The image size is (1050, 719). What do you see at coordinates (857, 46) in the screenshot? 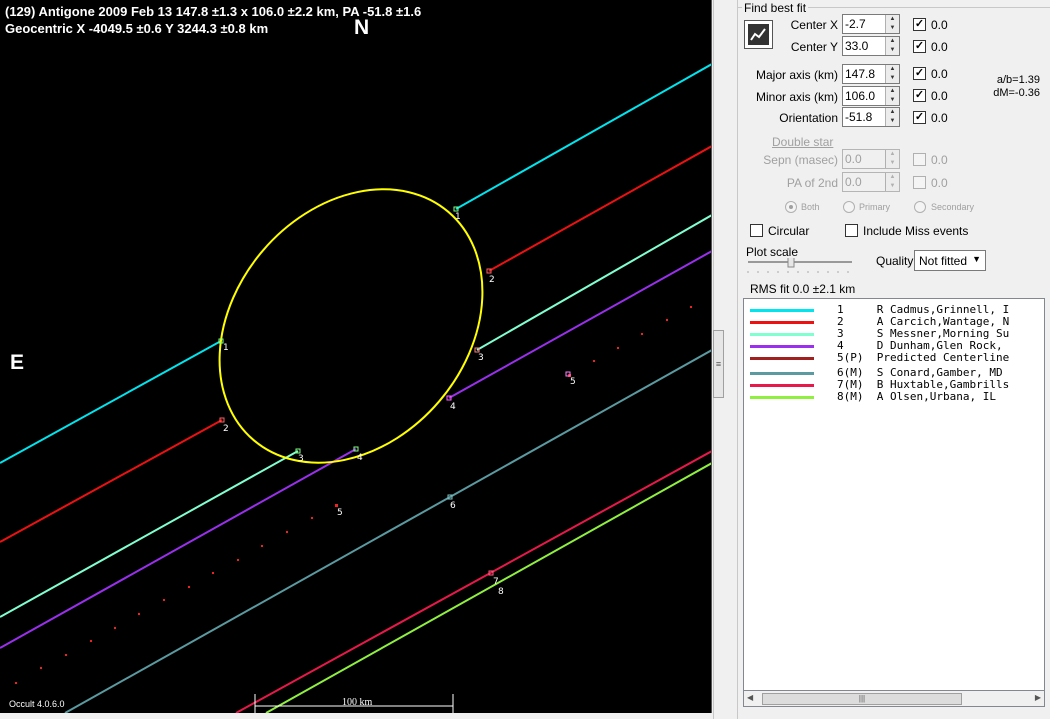
I see `center-y-value: 33.0` at bounding box center [857, 46].